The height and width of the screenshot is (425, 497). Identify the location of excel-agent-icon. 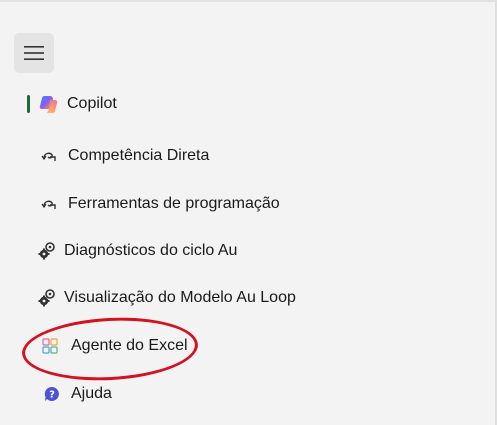
(50, 346).